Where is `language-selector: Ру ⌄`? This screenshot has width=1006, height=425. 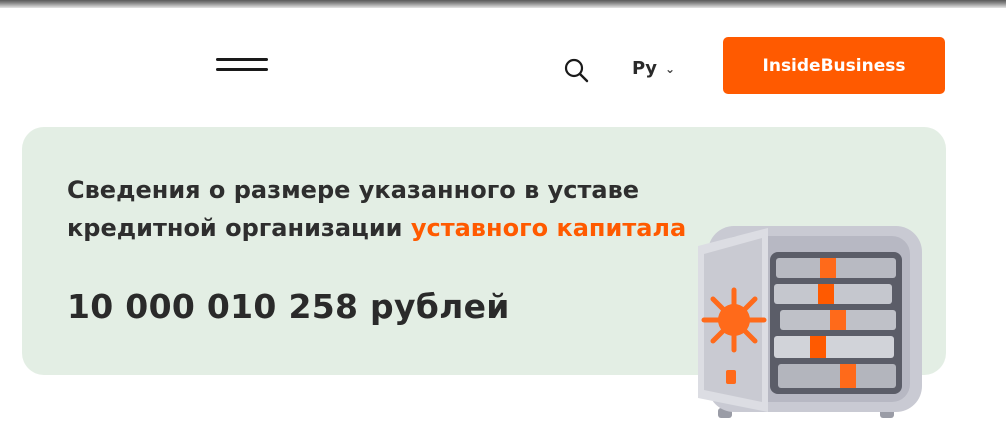 language-selector: Ру ⌄ is located at coordinates (653, 68).